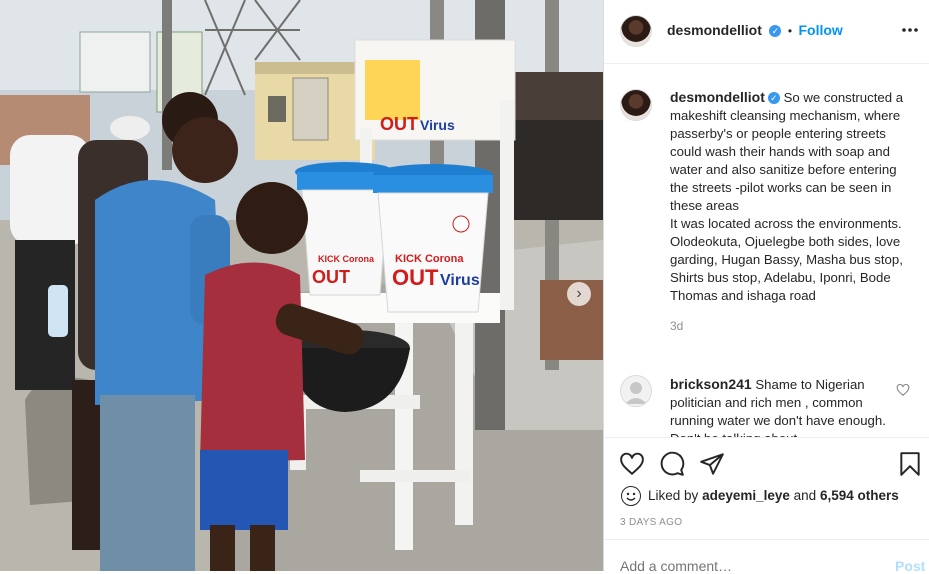 This screenshot has width=929, height=574. Describe the element at coordinates (673, 495) in the screenshot. I see `likes-prefix: Liked by` at that location.